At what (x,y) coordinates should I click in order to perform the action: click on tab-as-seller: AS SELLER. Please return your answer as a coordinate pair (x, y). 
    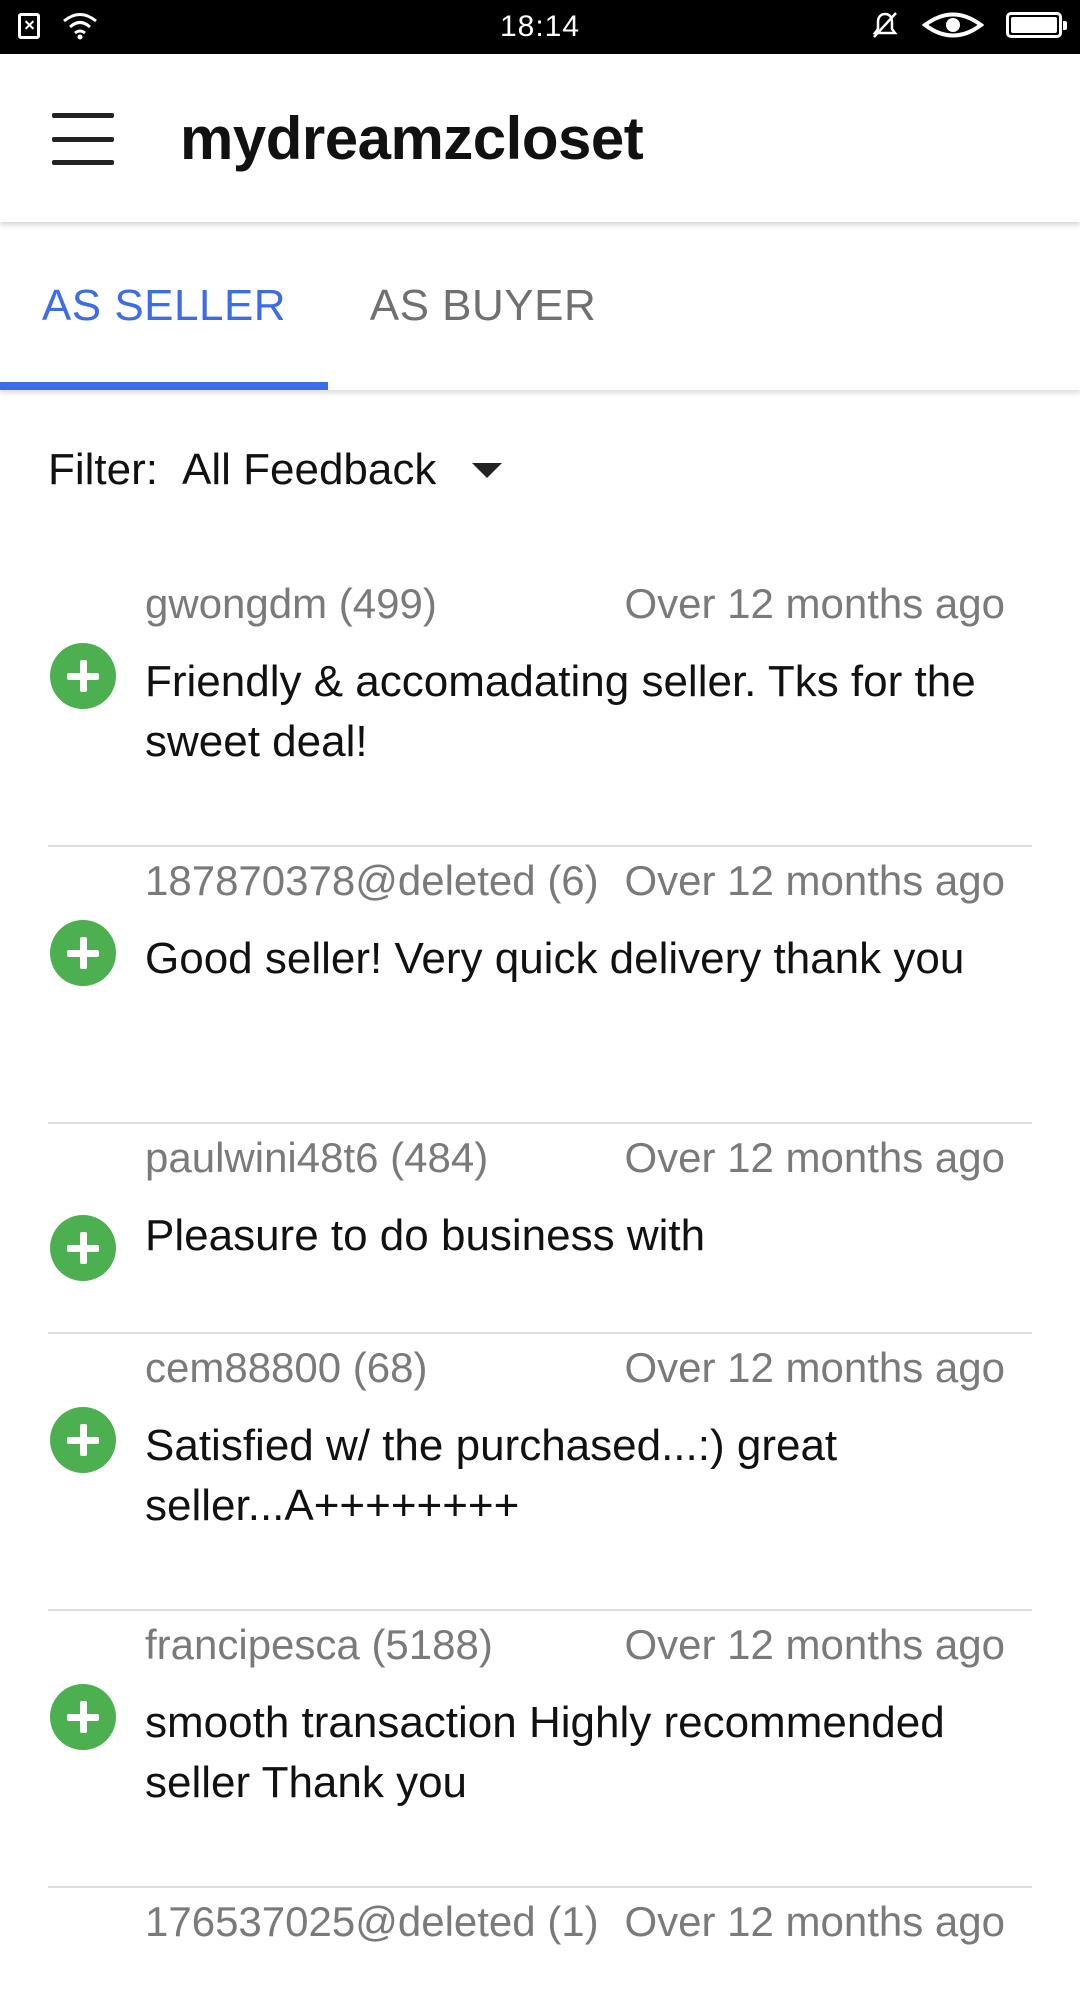
    Looking at the image, I should click on (164, 306).